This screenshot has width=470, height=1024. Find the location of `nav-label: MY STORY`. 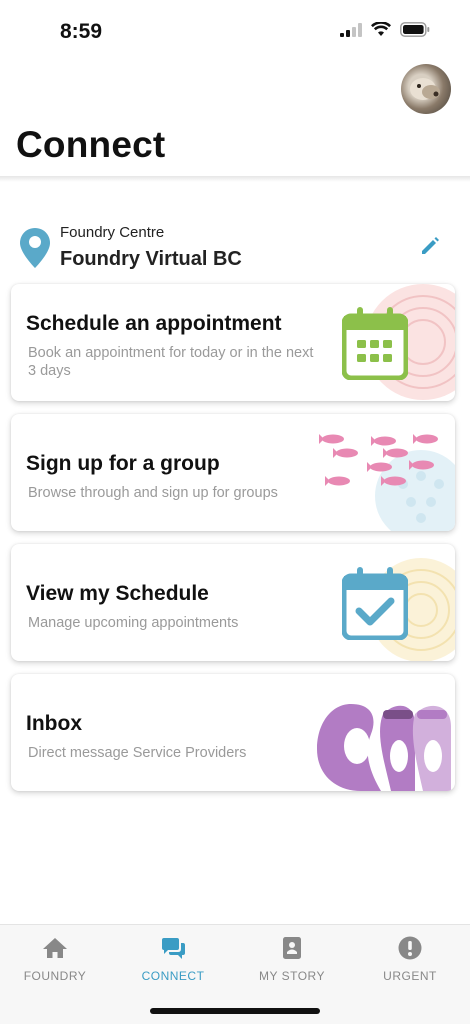

nav-label: MY STORY is located at coordinates (292, 976).